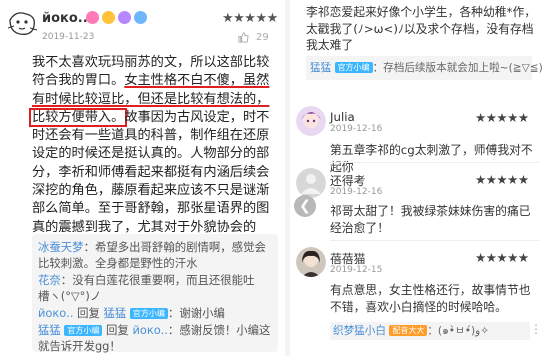 The height and width of the screenshot is (356, 542). Describe the element at coordinates (196, 313) in the screenshot. I see `reply-text: ：谢谢小编` at that location.